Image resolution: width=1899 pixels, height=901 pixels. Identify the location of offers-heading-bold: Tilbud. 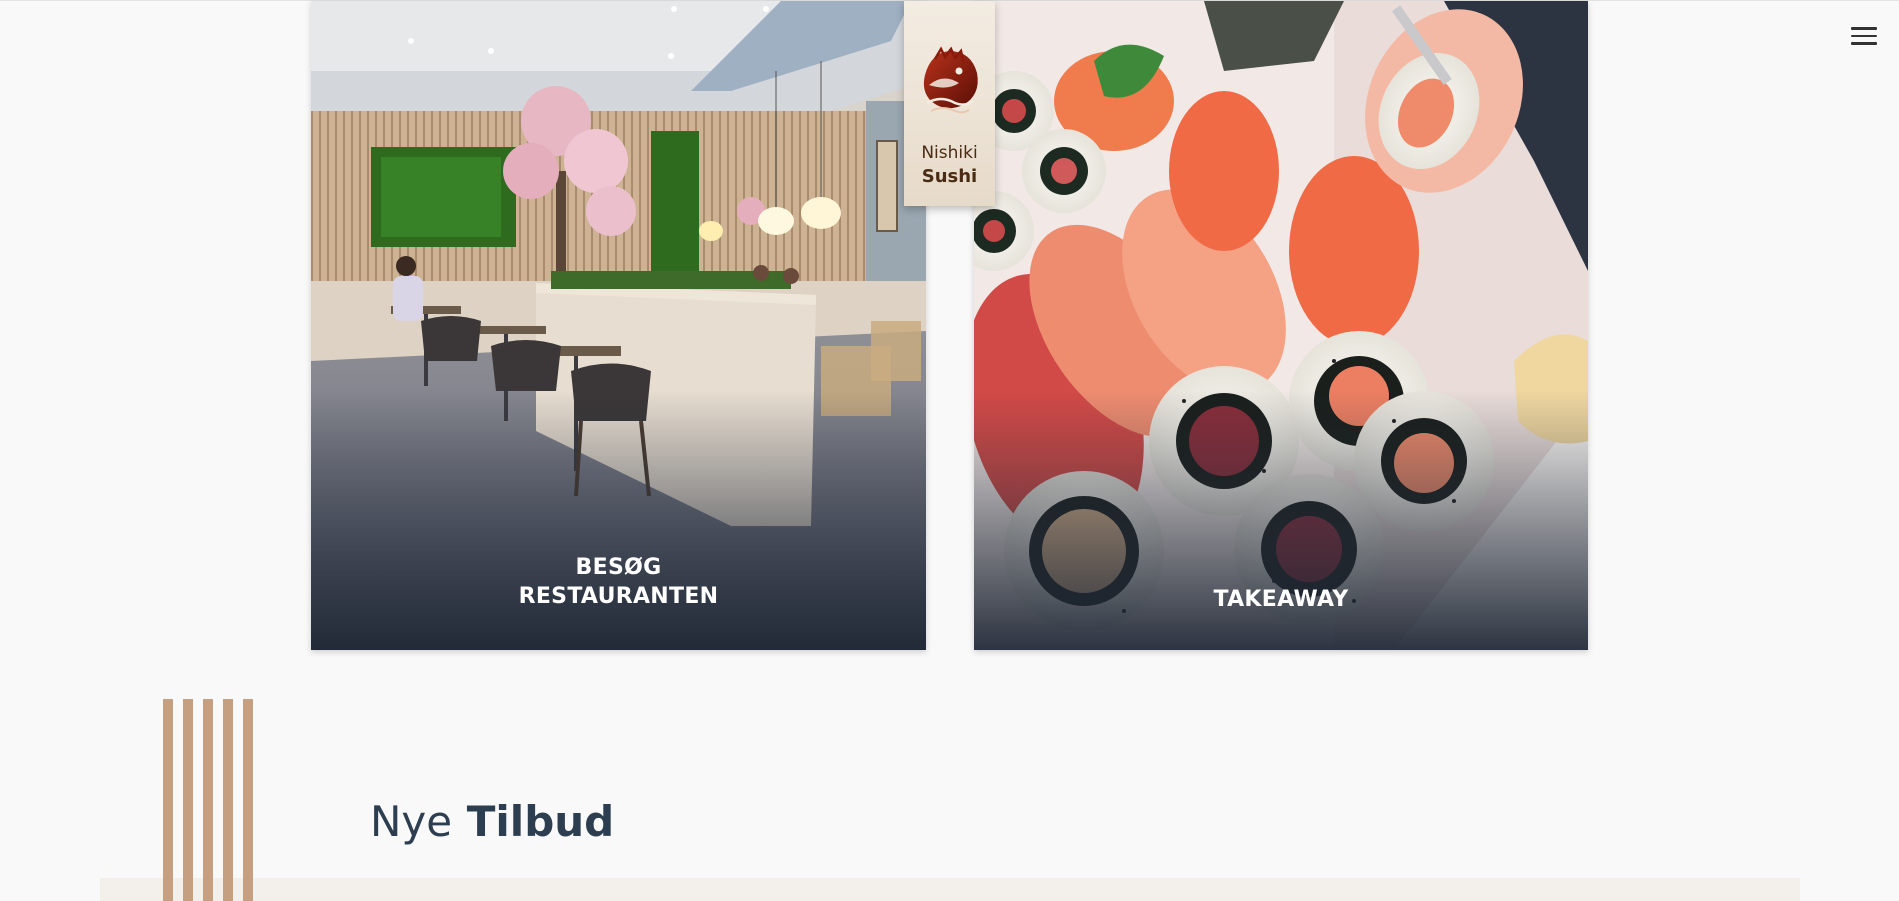
(540, 821).